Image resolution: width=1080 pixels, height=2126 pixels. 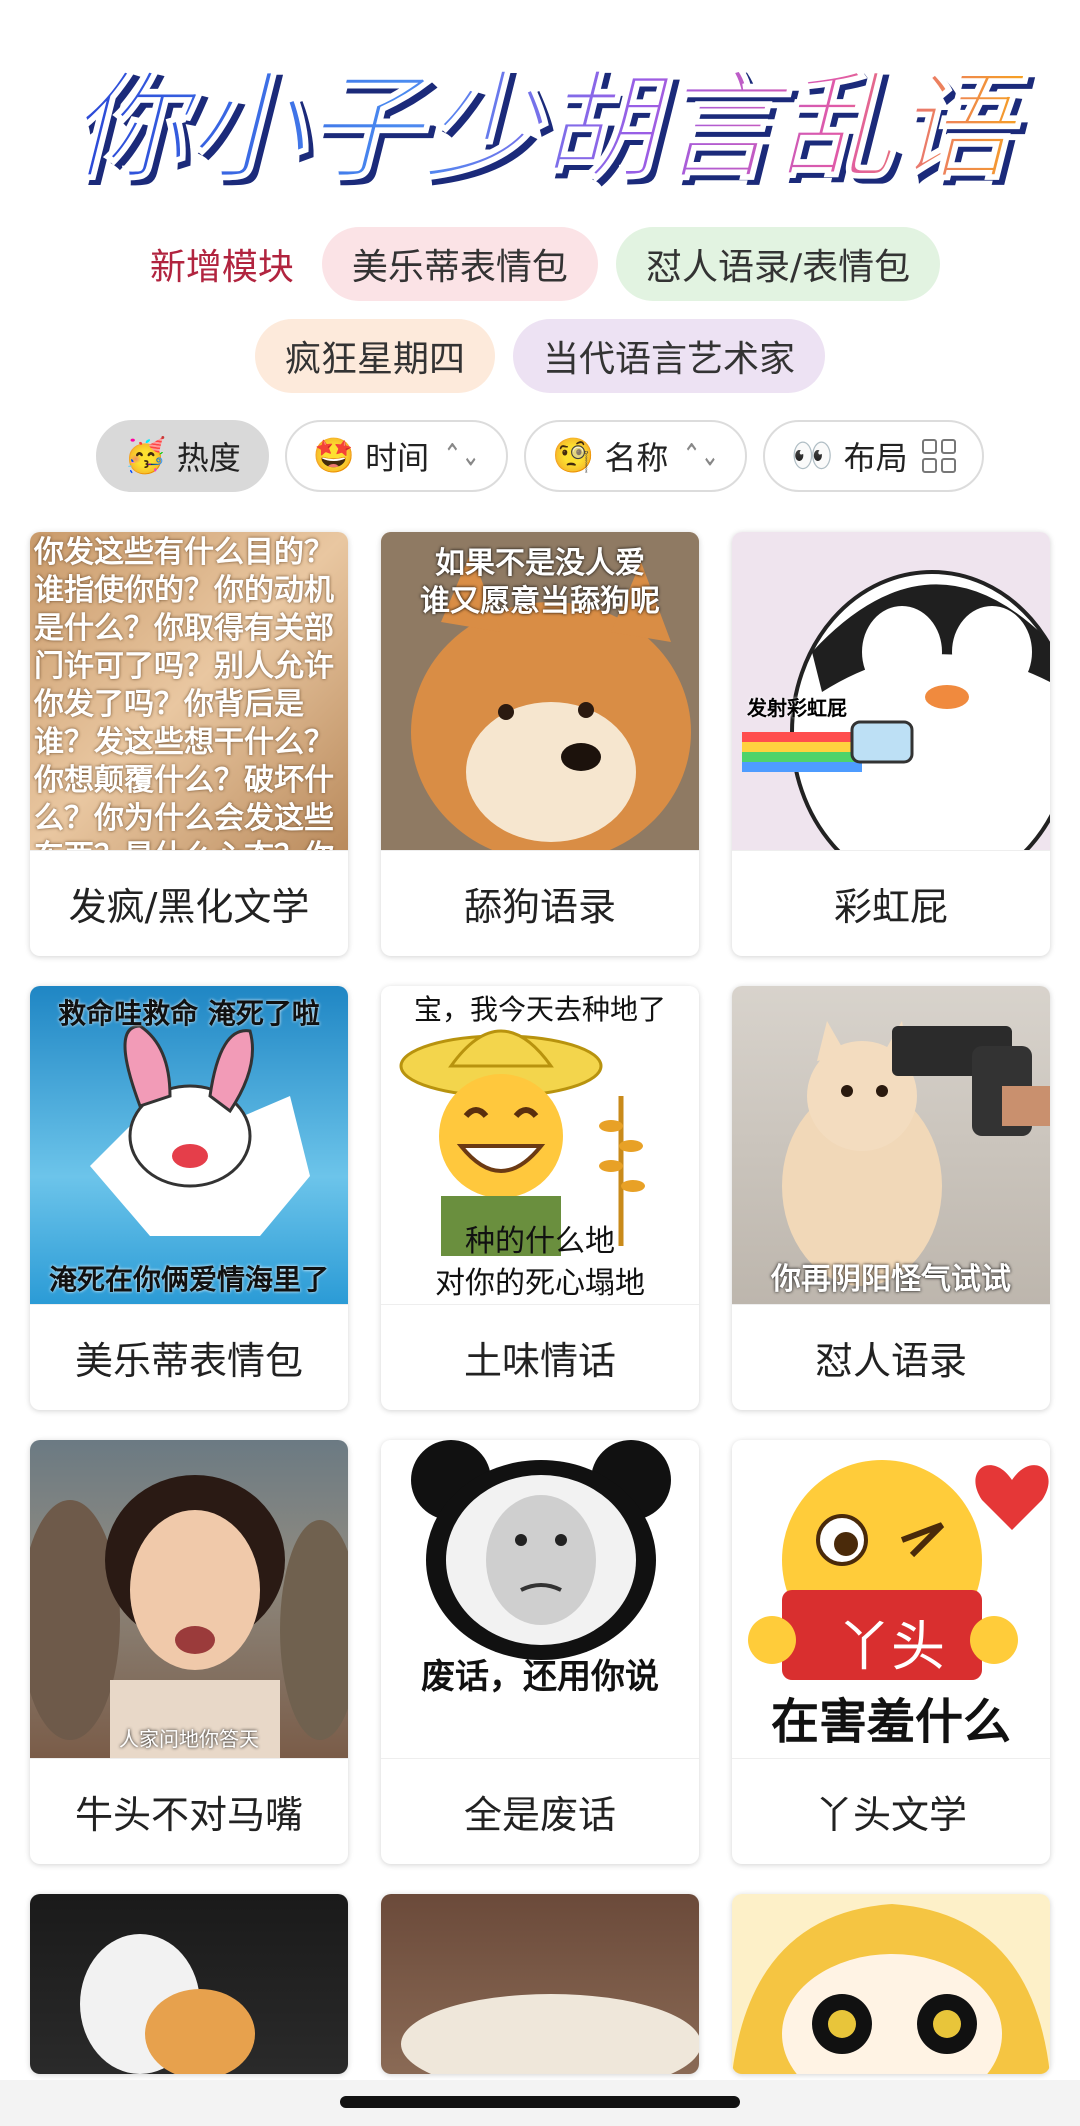 I want to click on card-label: 彩虹屁, so click(x=891, y=903).